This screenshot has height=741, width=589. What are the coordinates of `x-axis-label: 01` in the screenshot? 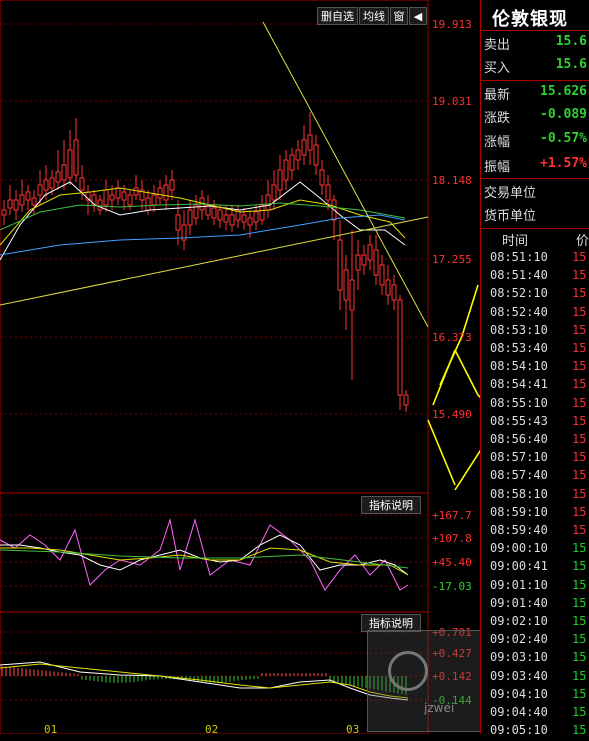 It's located at (51, 729).